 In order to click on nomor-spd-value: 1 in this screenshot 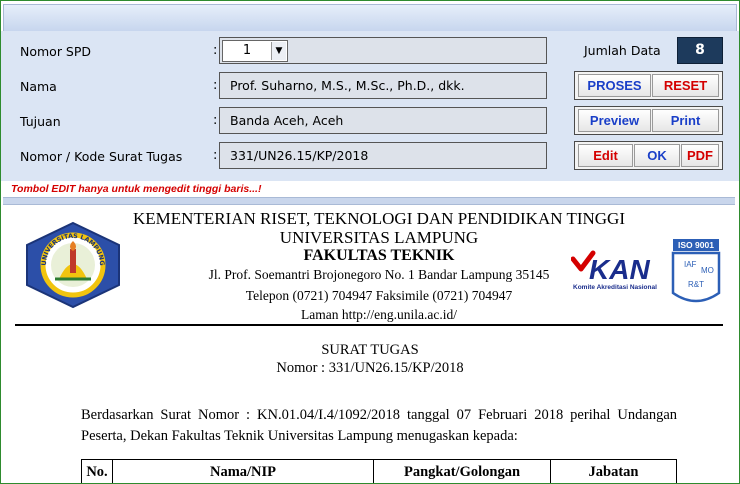, I will do `click(247, 50)`.